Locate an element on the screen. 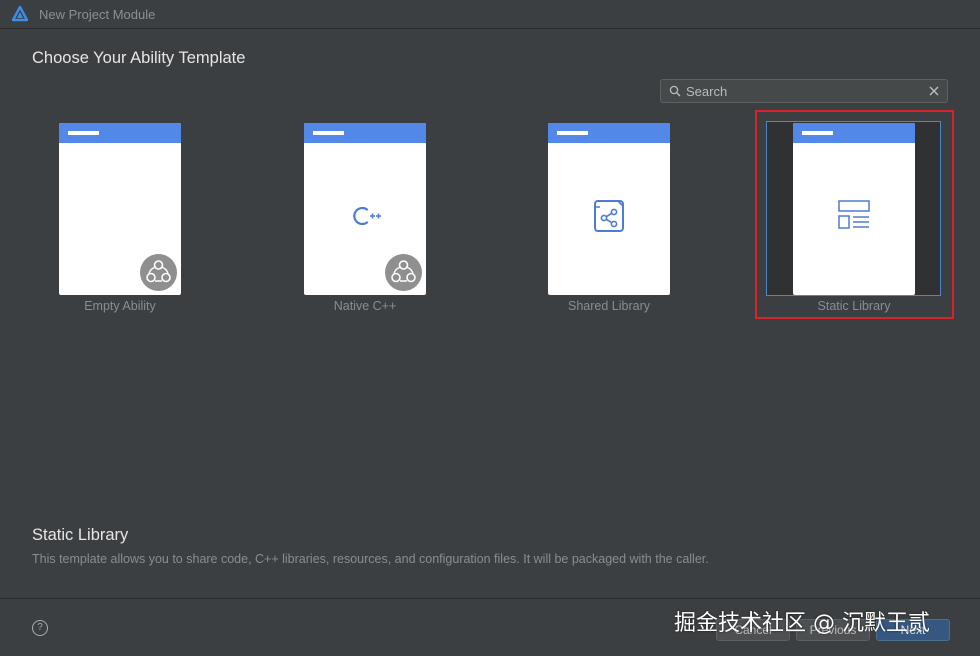 The height and width of the screenshot is (656, 980). search-box is located at coordinates (804, 91).